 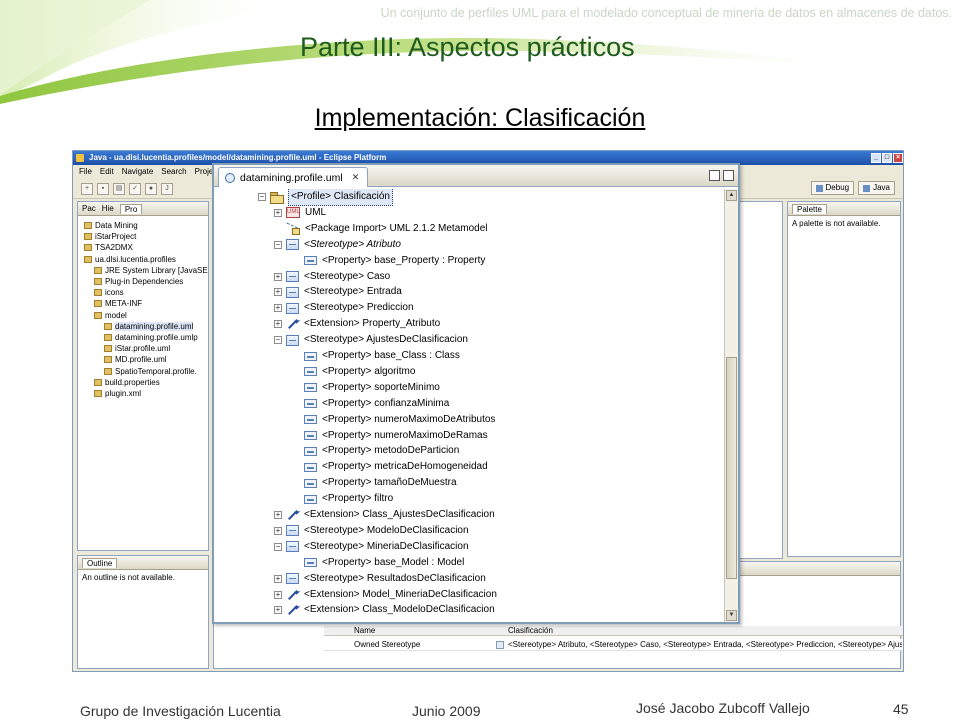 What do you see at coordinates (731, 615) in the screenshot?
I see `scroll-down-icon: ▼` at bounding box center [731, 615].